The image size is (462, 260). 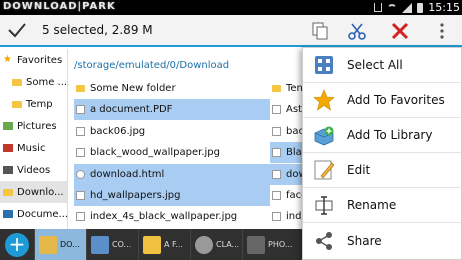 What do you see at coordinates (8, 126) in the screenshot?
I see `pictures-icon` at bounding box center [8, 126].